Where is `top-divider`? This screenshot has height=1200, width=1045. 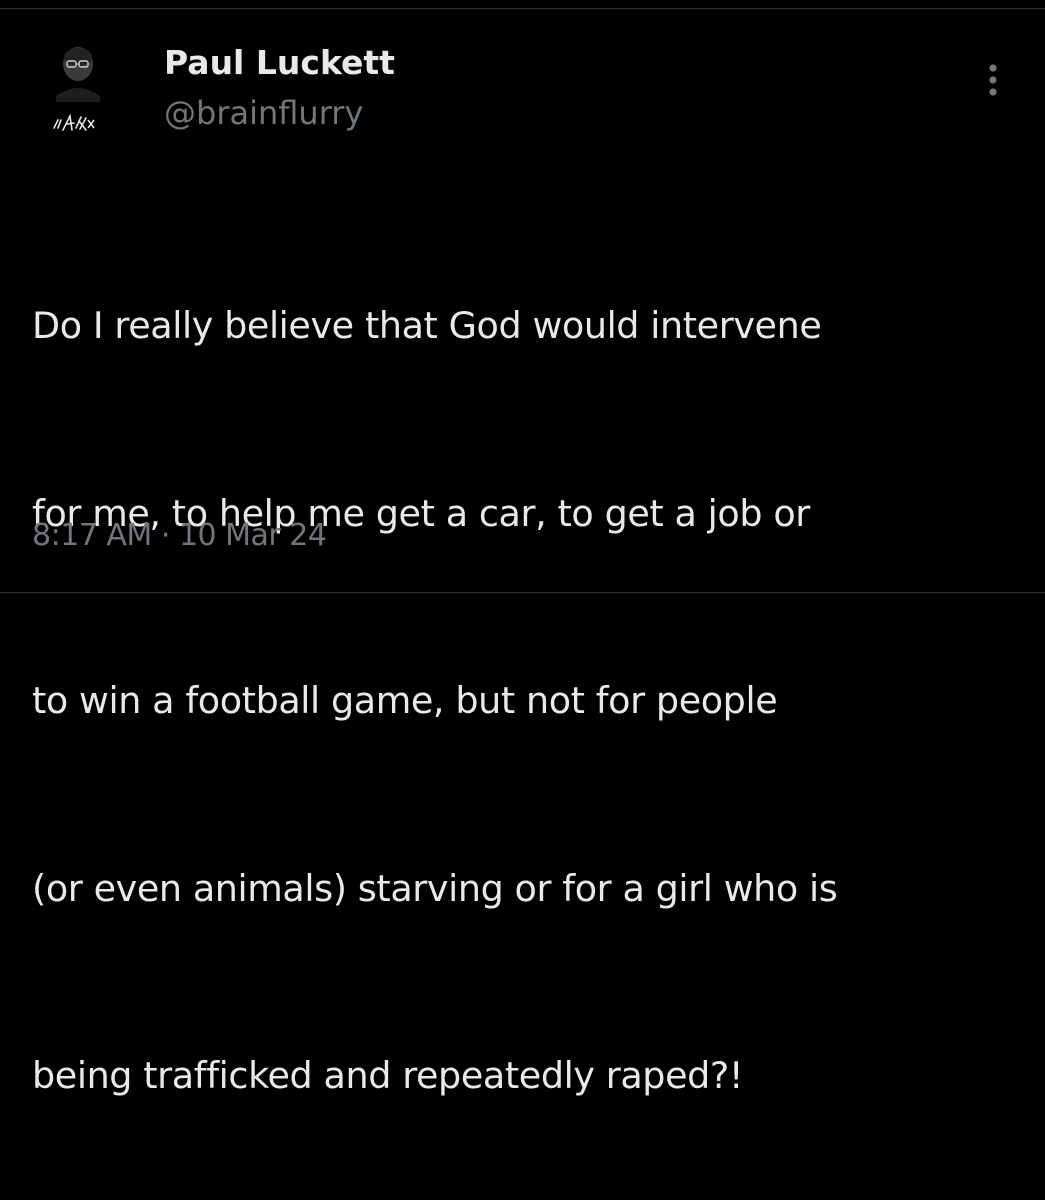 top-divider is located at coordinates (522, 8).